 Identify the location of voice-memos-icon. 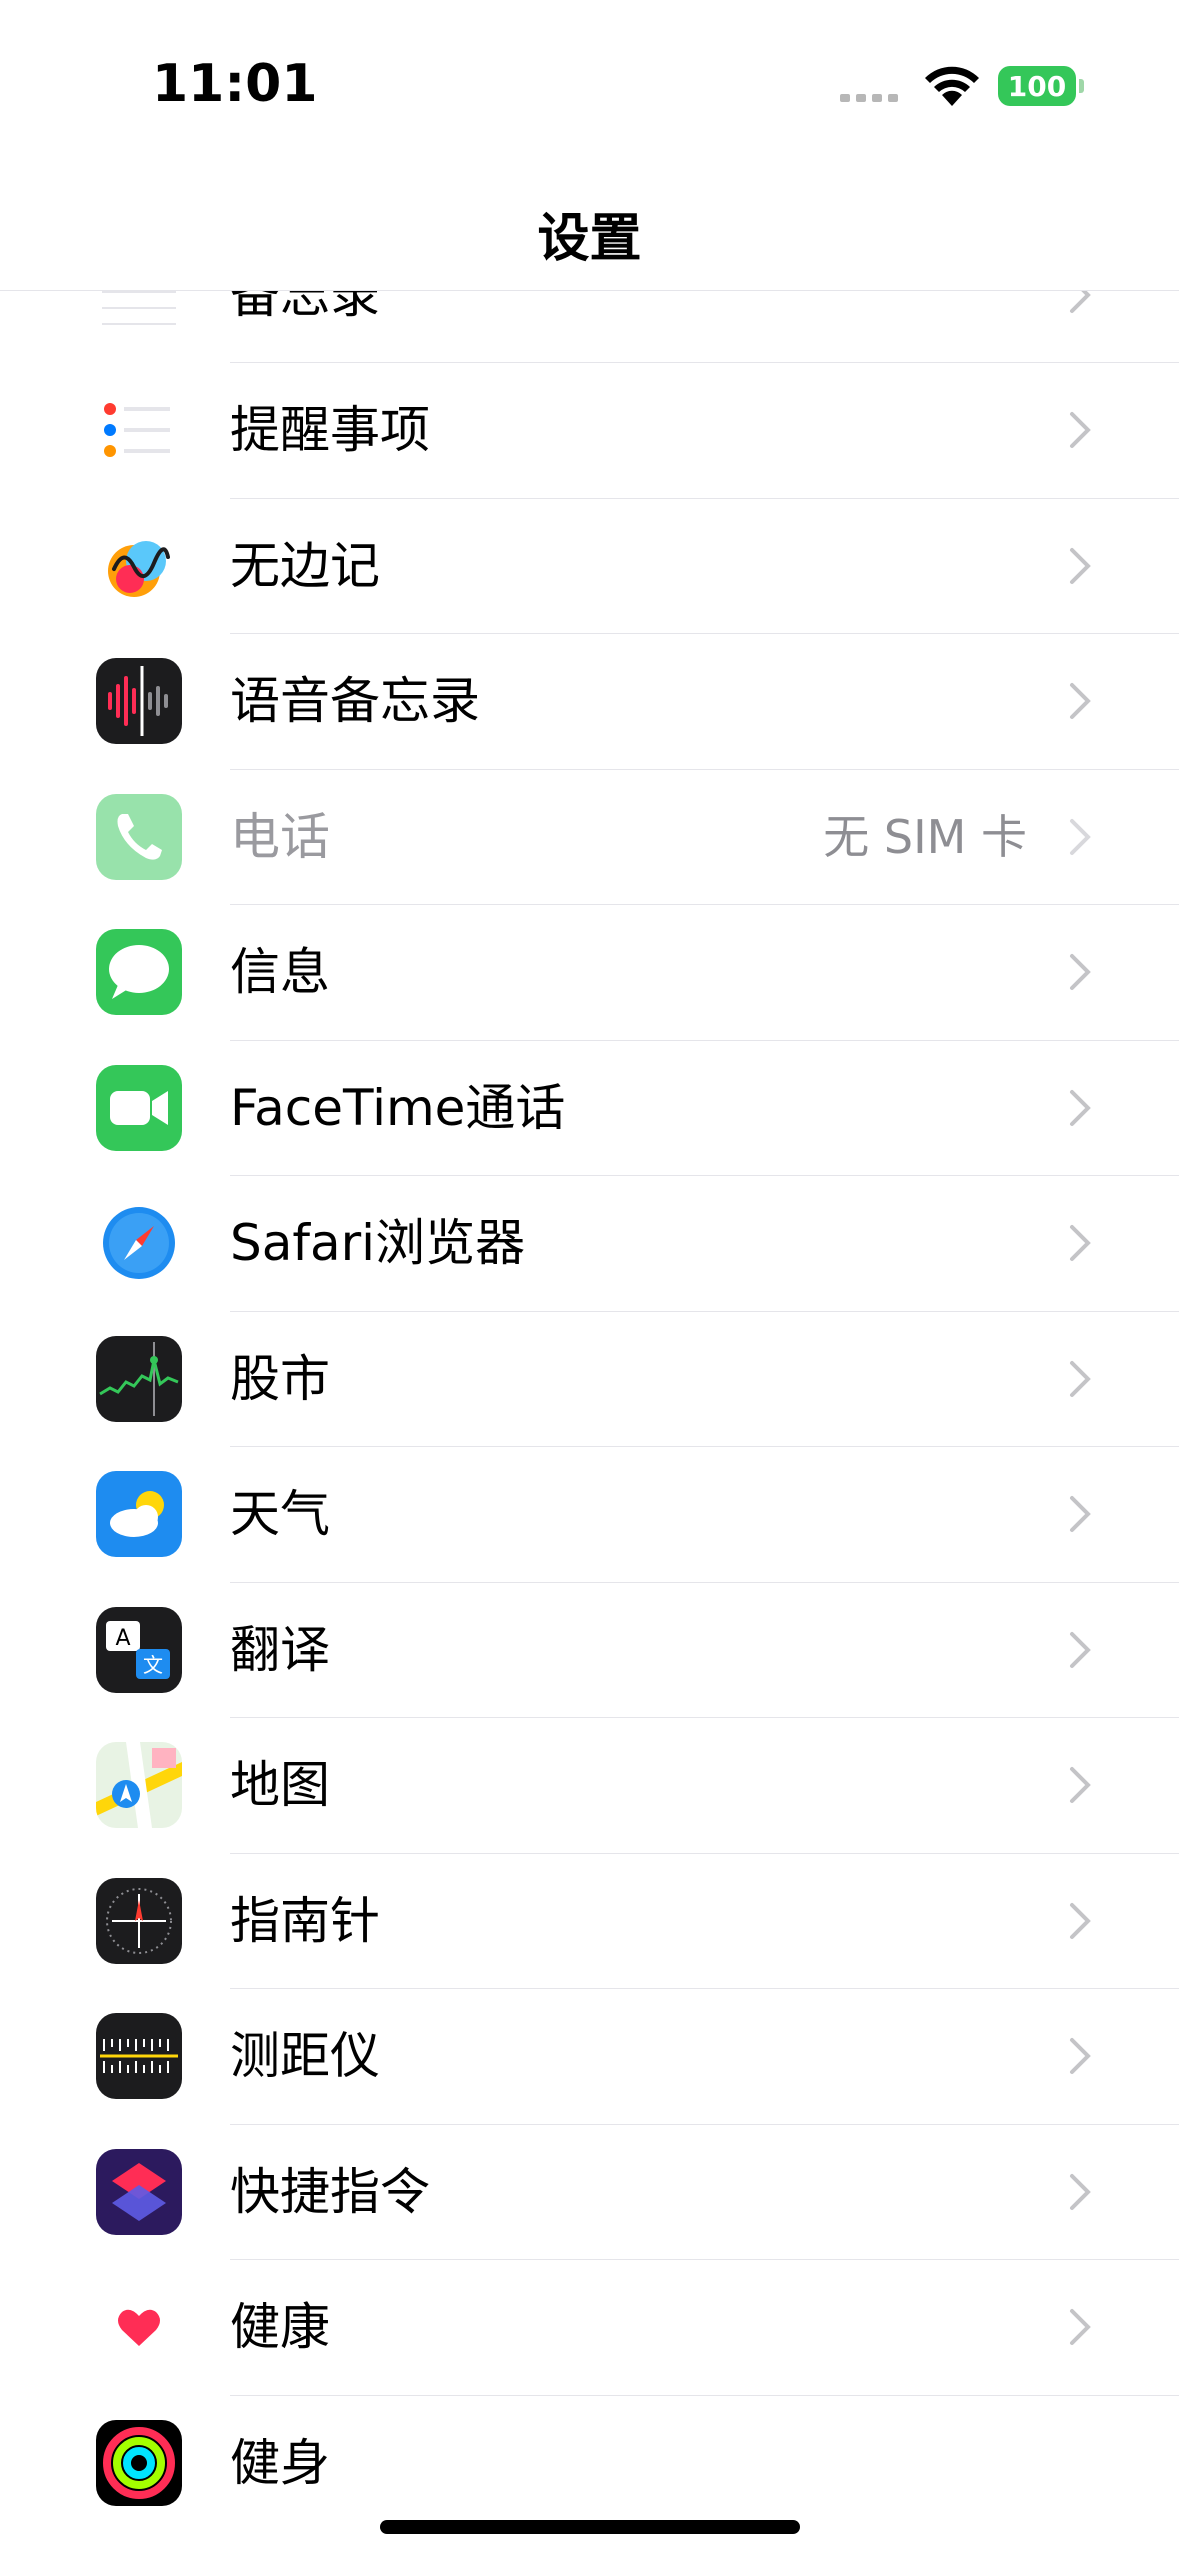
(139, 701).